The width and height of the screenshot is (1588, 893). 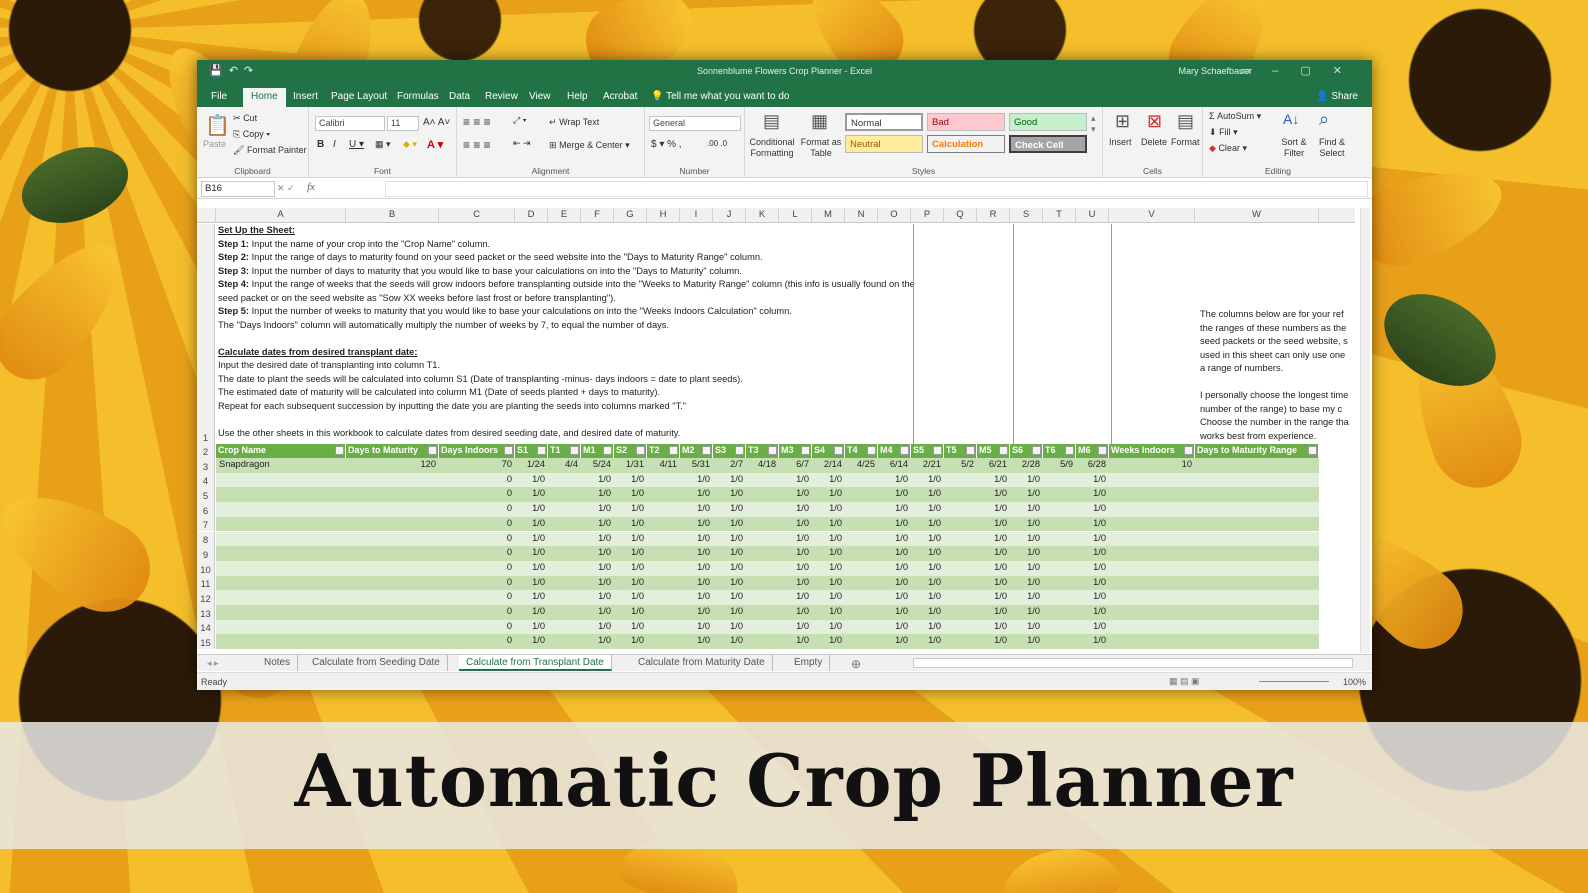 I want to click on find-select-button: Find & Select, so click(x=1332, y=148).